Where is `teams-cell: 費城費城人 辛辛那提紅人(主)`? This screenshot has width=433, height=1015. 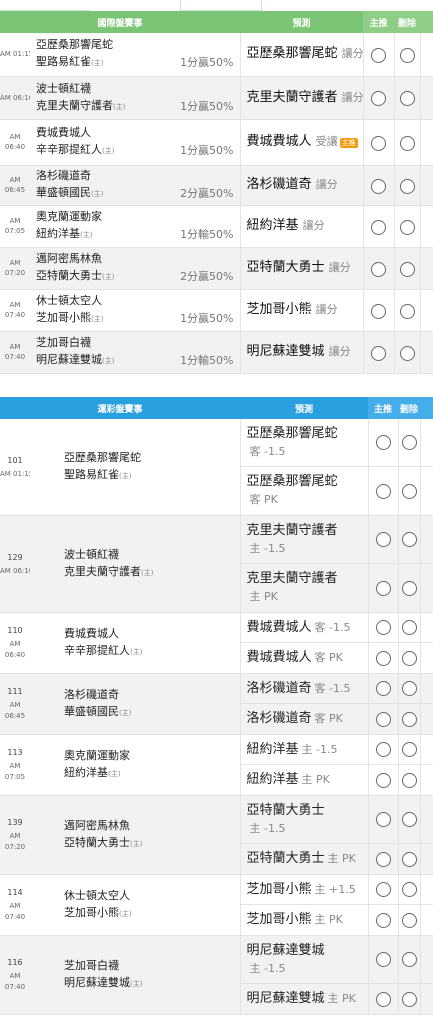
teams-cell: 費城費城人 辛辛那提紅人(主) is located at coordinates (80, 142).